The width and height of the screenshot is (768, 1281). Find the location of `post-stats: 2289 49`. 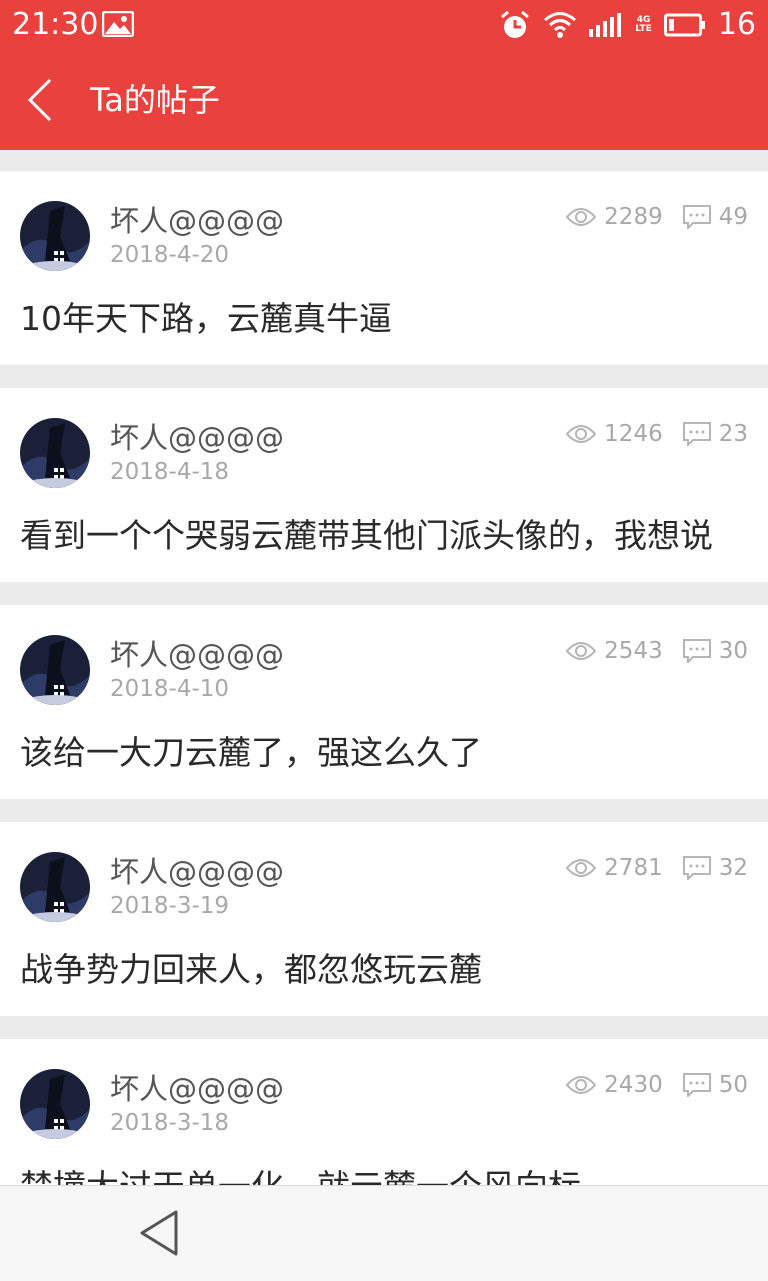

post-stats: 2289 49 is located at coordinates (657, 217).